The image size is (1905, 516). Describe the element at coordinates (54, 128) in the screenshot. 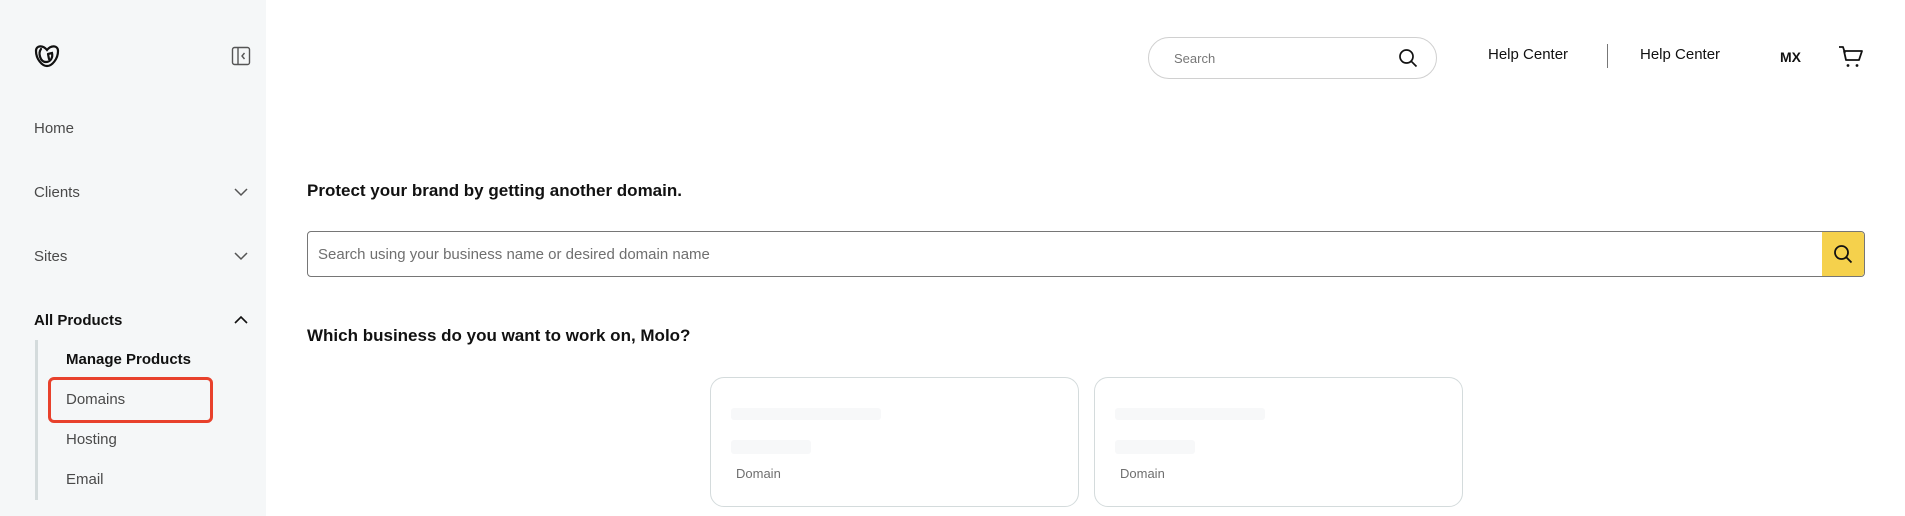

I see `sidebar-item-label: Home` at that location.